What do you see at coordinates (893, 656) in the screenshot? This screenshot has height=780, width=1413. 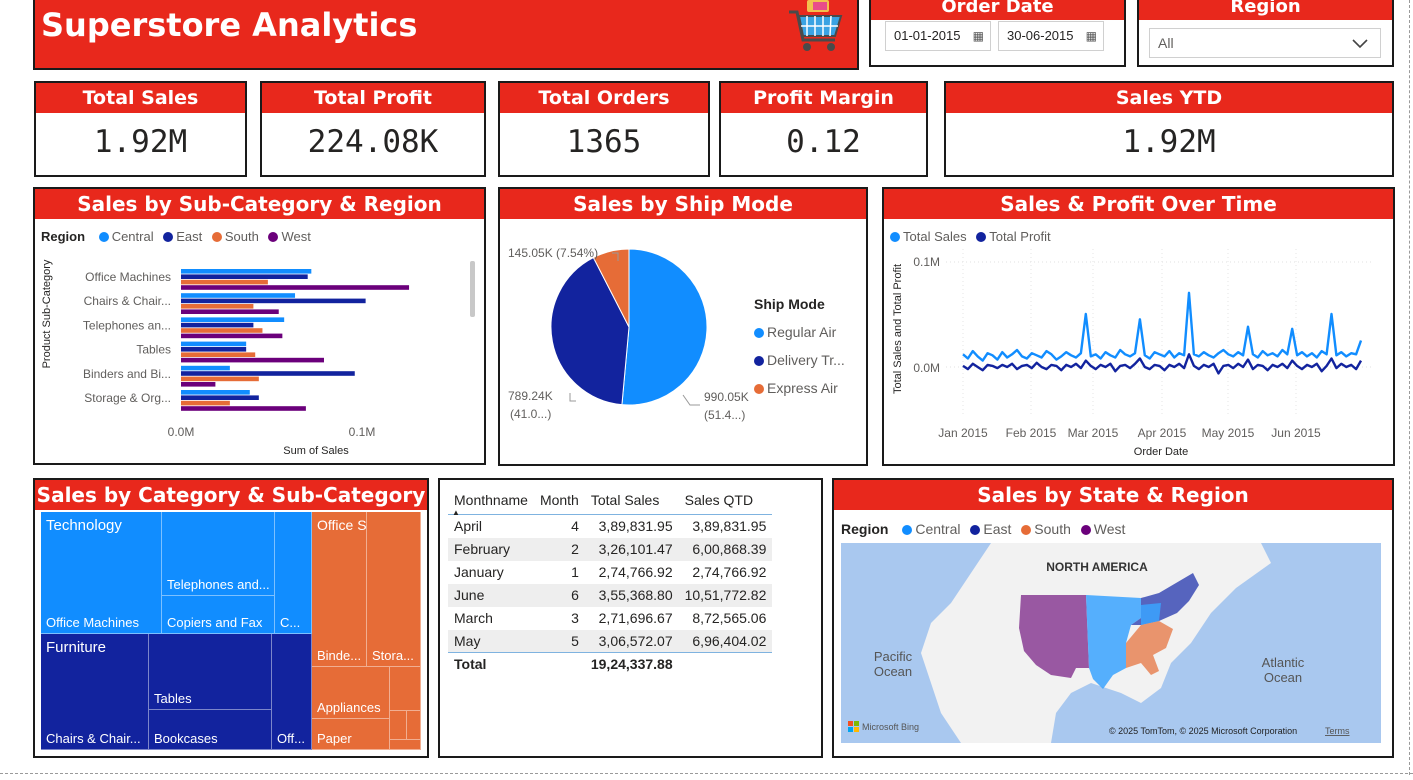 I see `map-label-pacific: Pacific` at bounding box center [893, 656].